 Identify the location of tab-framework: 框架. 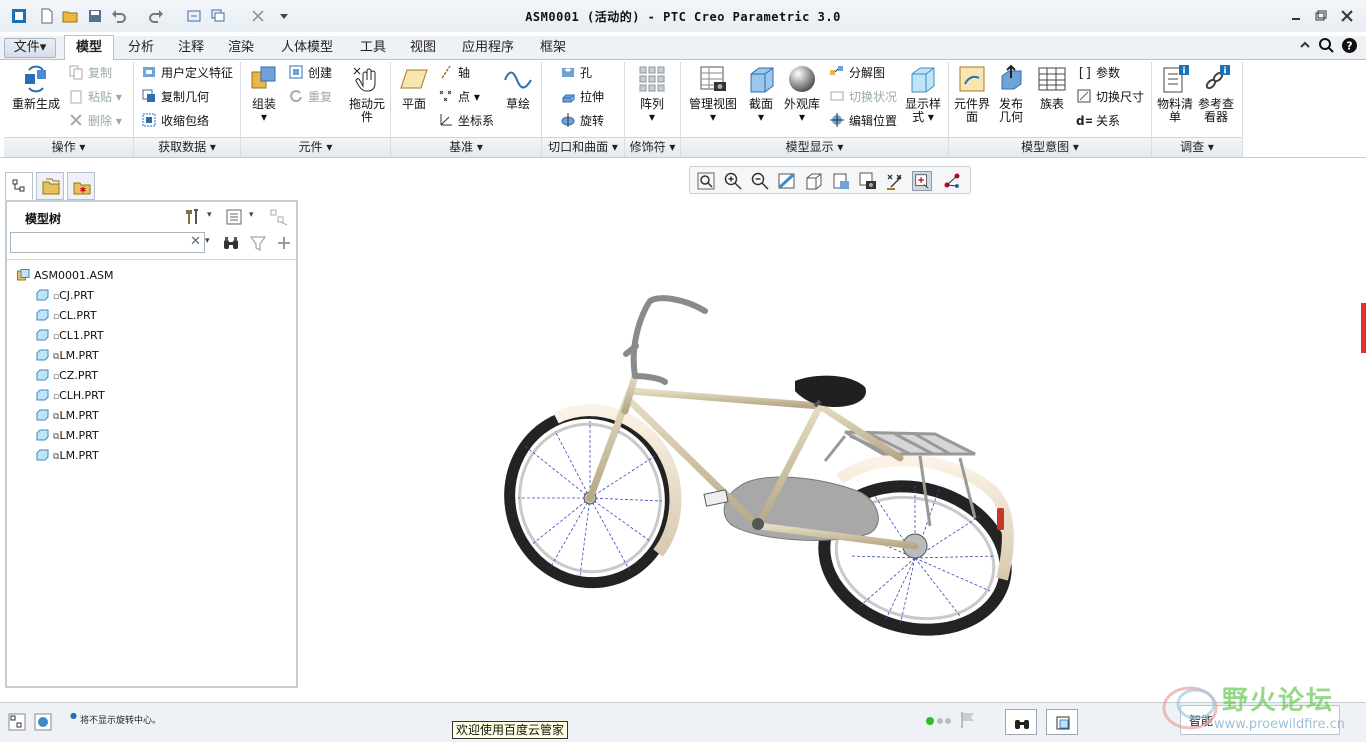
(553, 48).